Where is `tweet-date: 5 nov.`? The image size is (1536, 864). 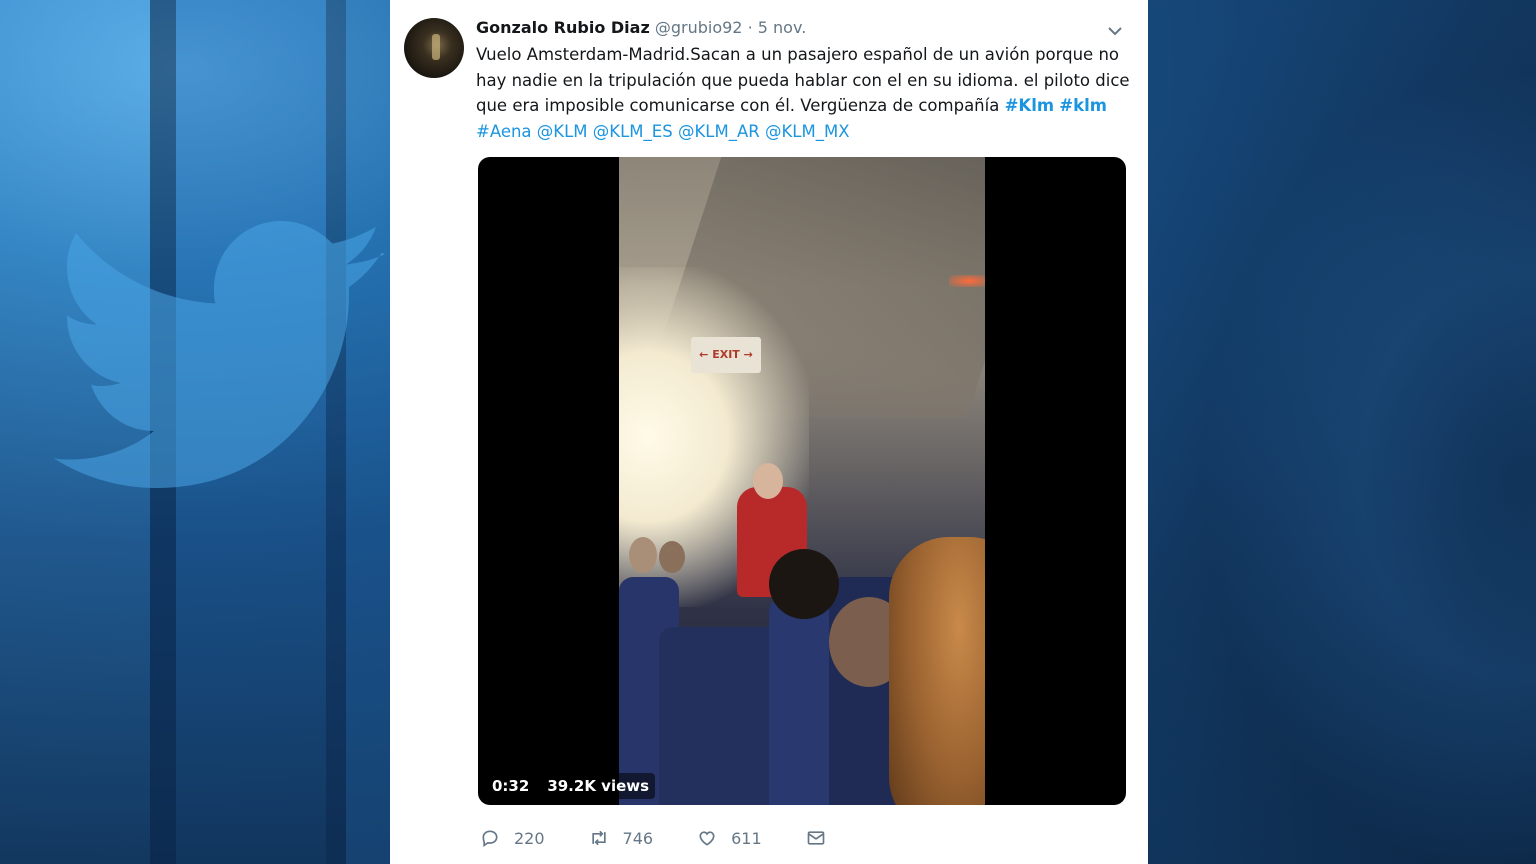 tweet-date: 5 nov. is located at coordinates (782, 27).